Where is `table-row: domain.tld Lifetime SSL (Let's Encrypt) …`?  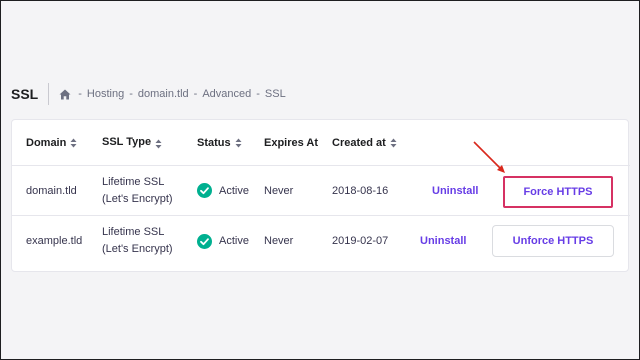
table-row: domain.tld Lifetime SSL (Let's Encrypt) … is located at coordinates (321, 191).